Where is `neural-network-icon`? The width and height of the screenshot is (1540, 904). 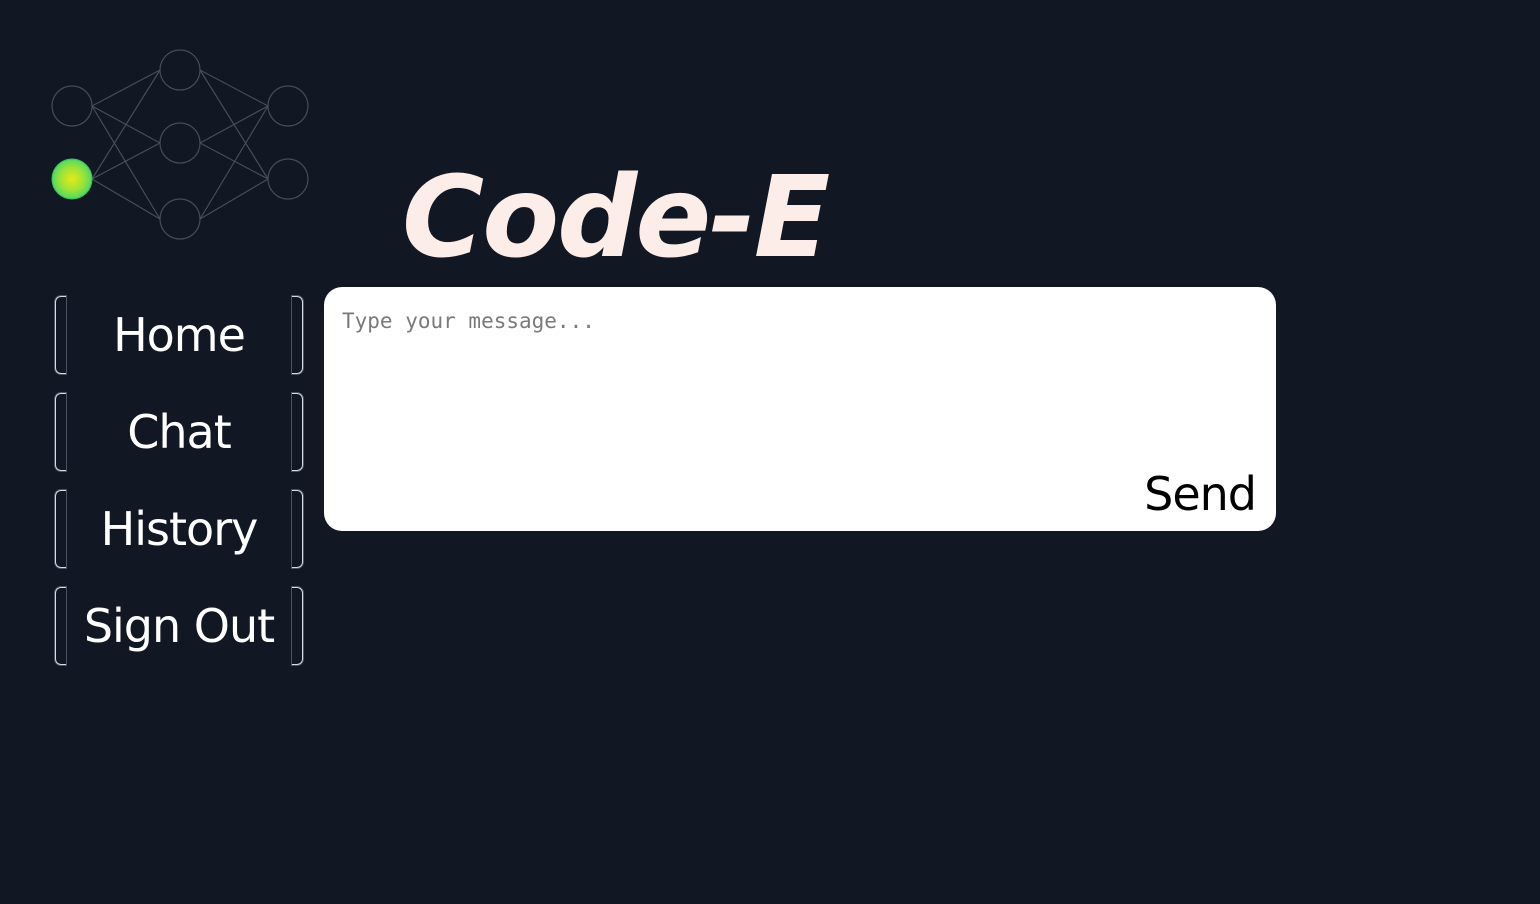
neural-network-icon is located at coordinates (180, 144).